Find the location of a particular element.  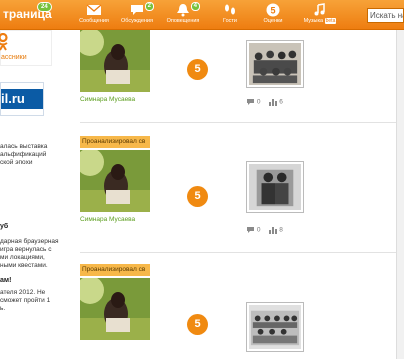

view-count: 6 is located at coordinates (281, 102).